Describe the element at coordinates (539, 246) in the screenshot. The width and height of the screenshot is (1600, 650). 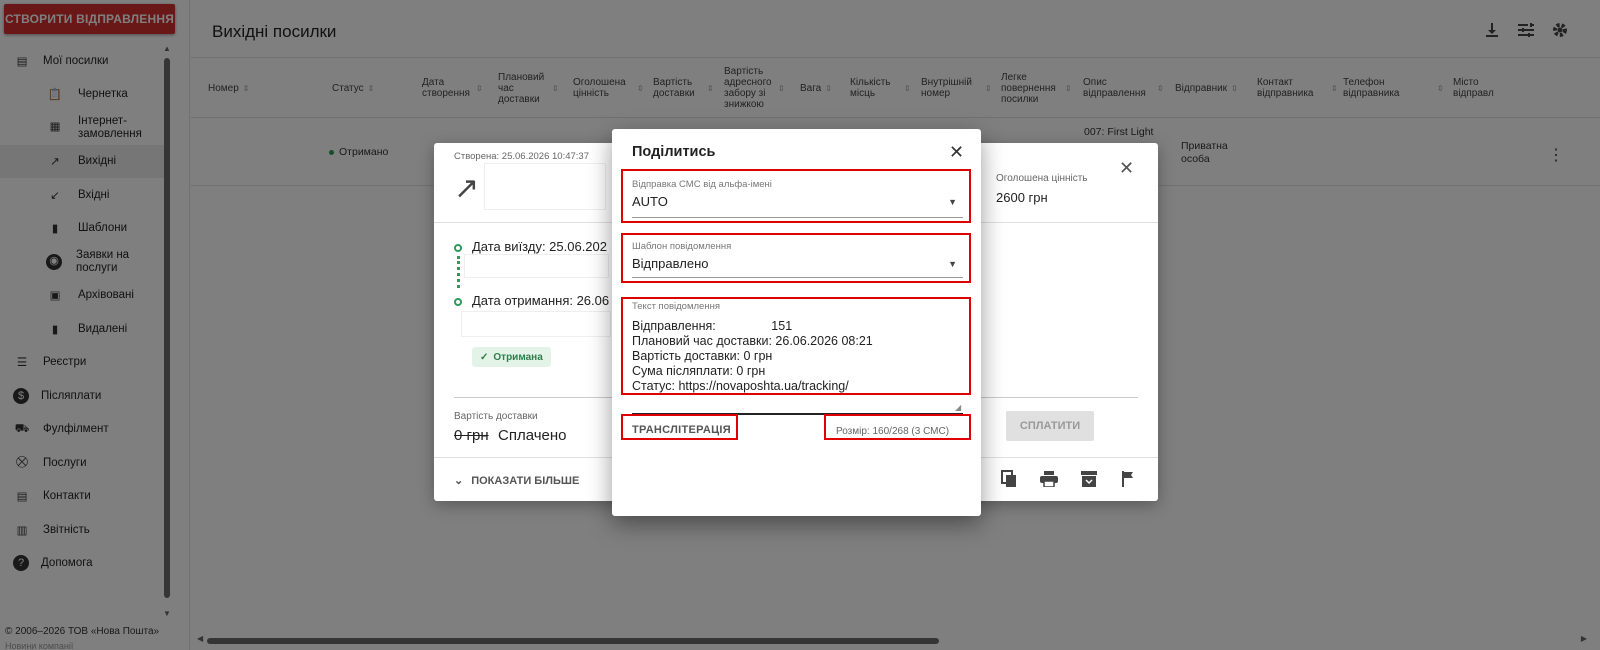
I see `departure-date: Дата виїзду: 25.06.202` at that location.